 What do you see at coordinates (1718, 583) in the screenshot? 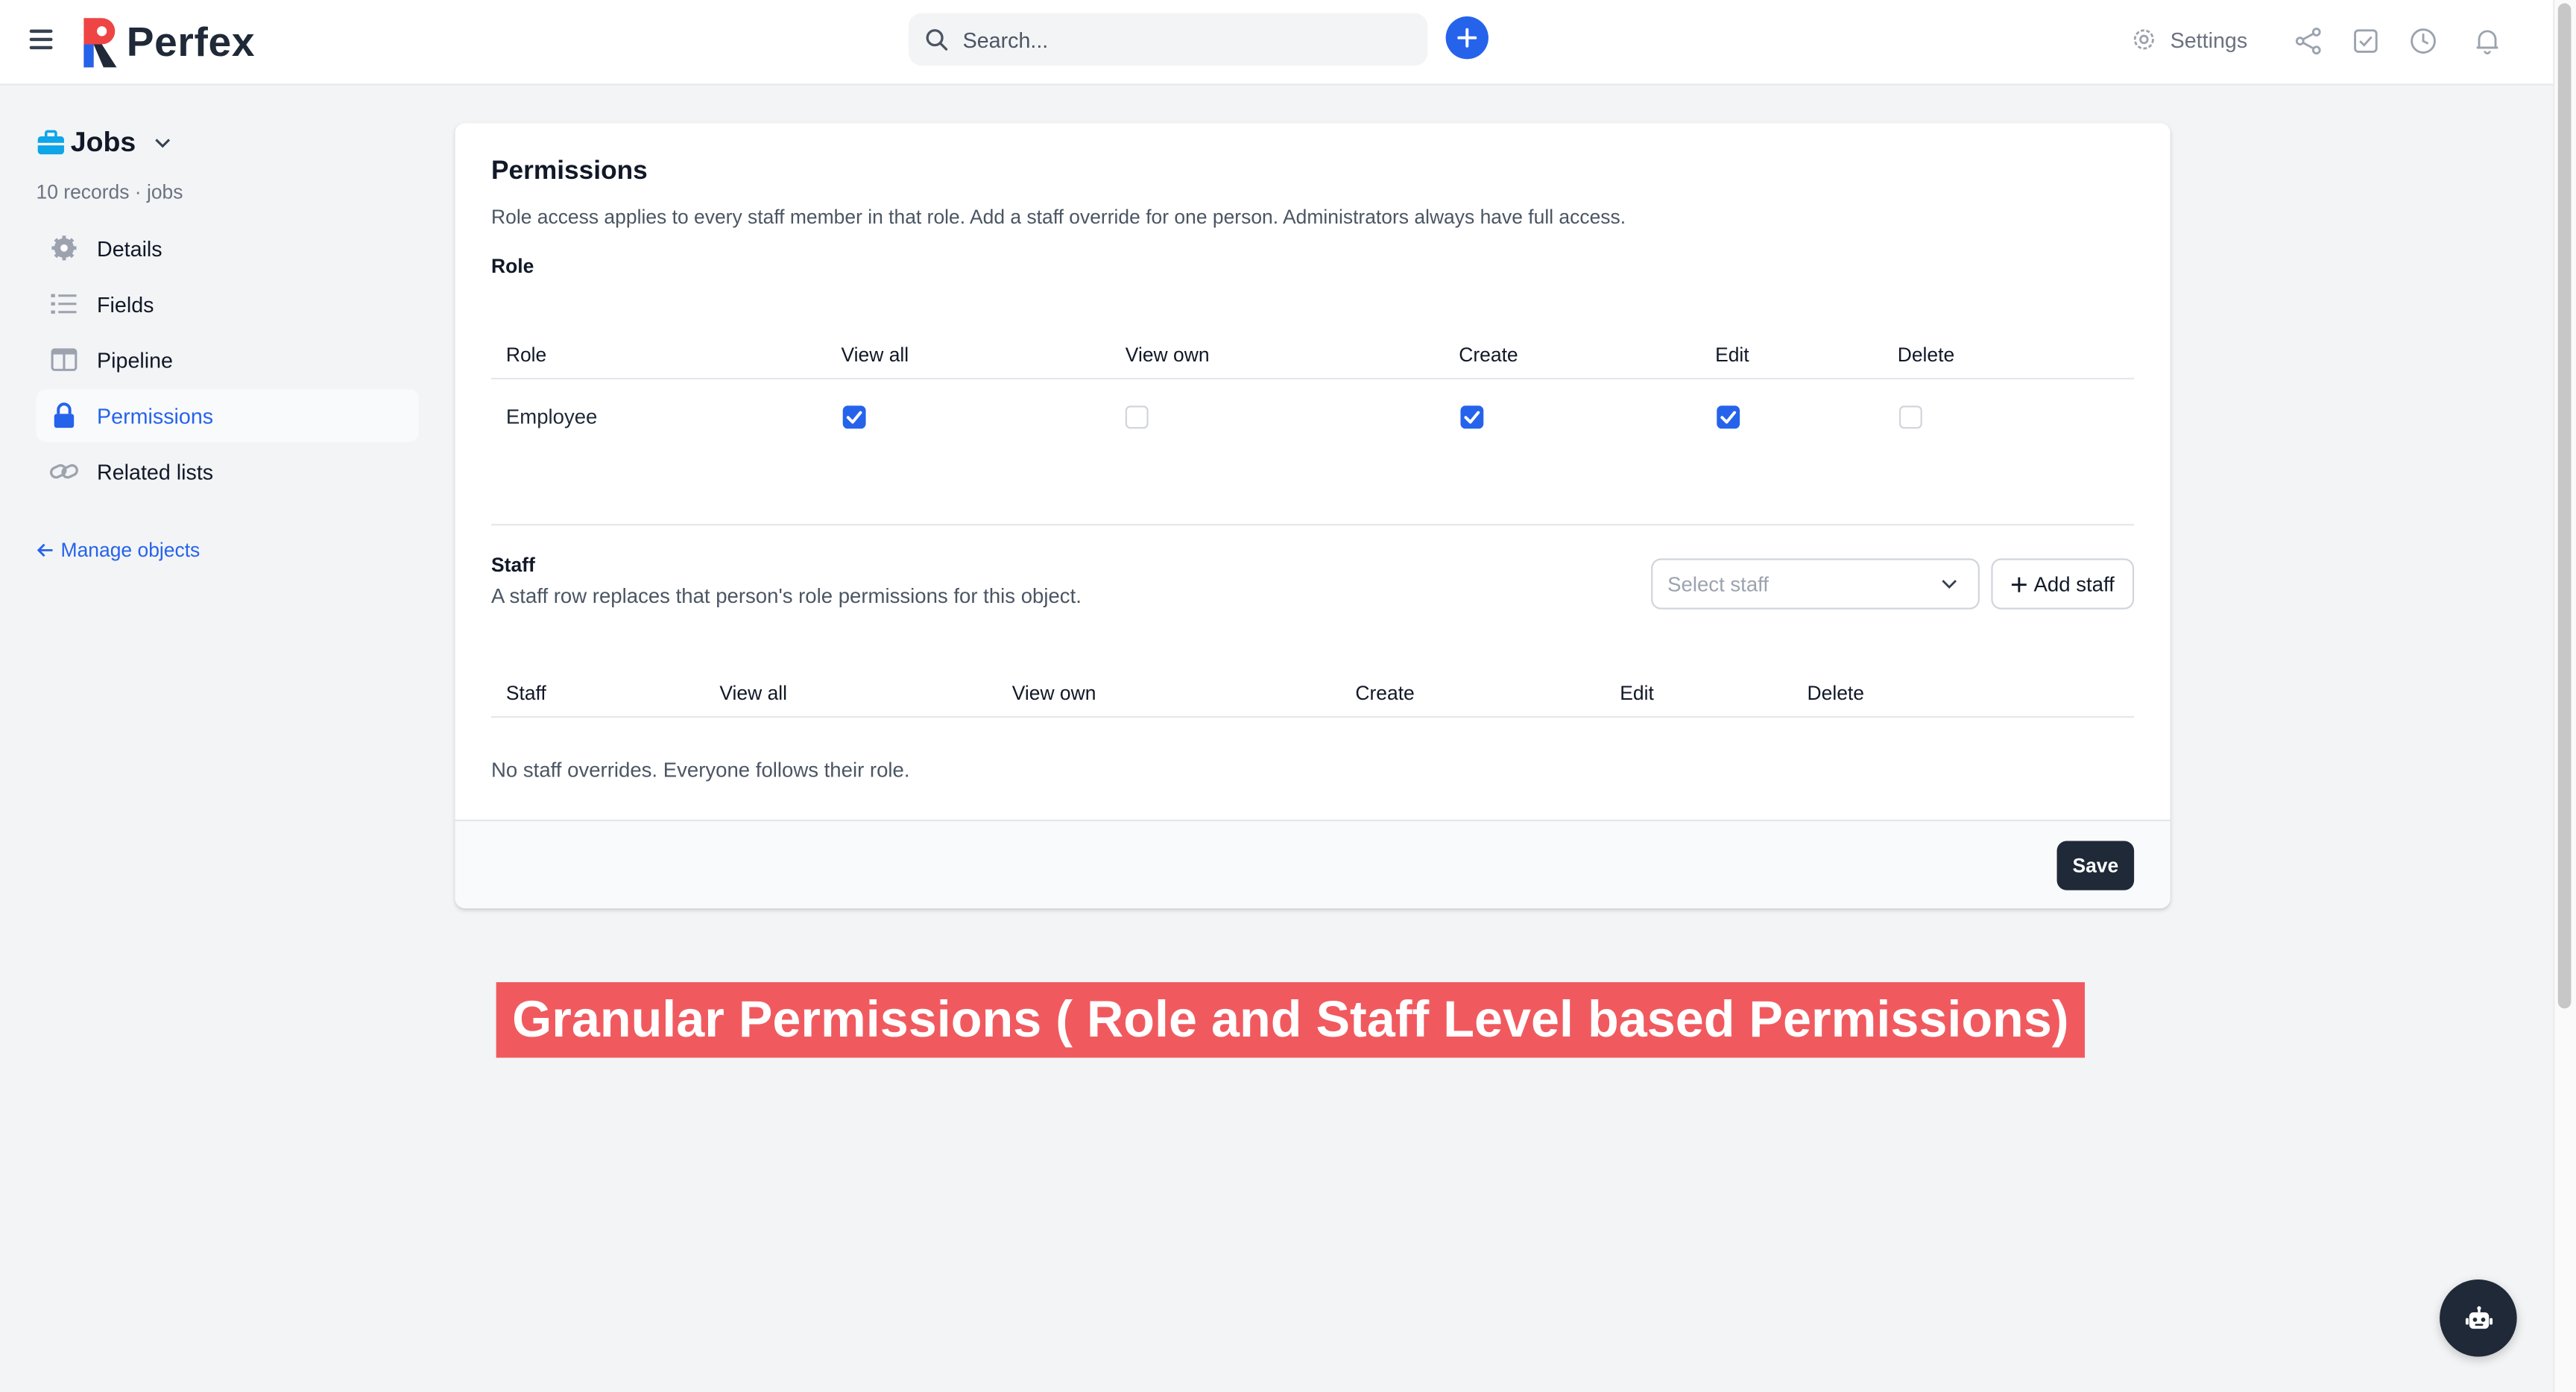
I see `select-staff-placeholder: Select staff` at bounding box center [1718, 583].